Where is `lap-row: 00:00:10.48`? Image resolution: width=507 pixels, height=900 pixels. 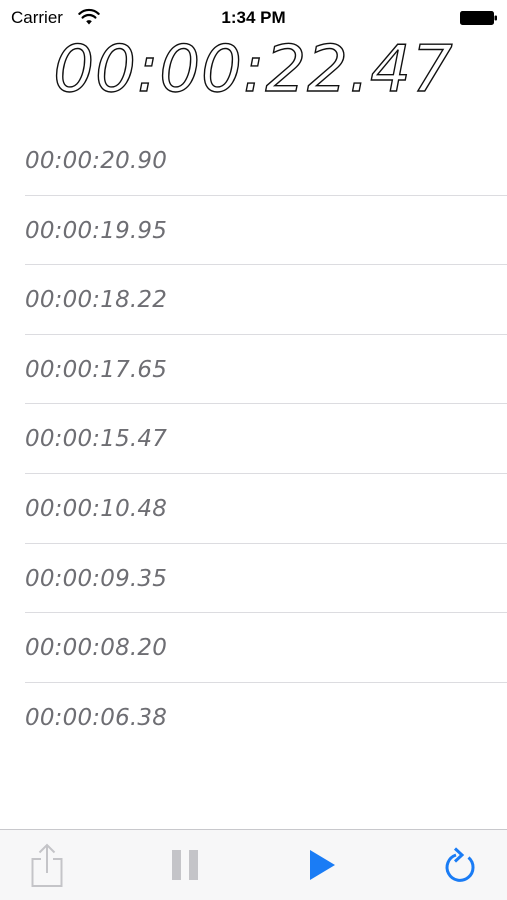
lap-row: 00:00:10.48 is located at coordinates (266, 509).